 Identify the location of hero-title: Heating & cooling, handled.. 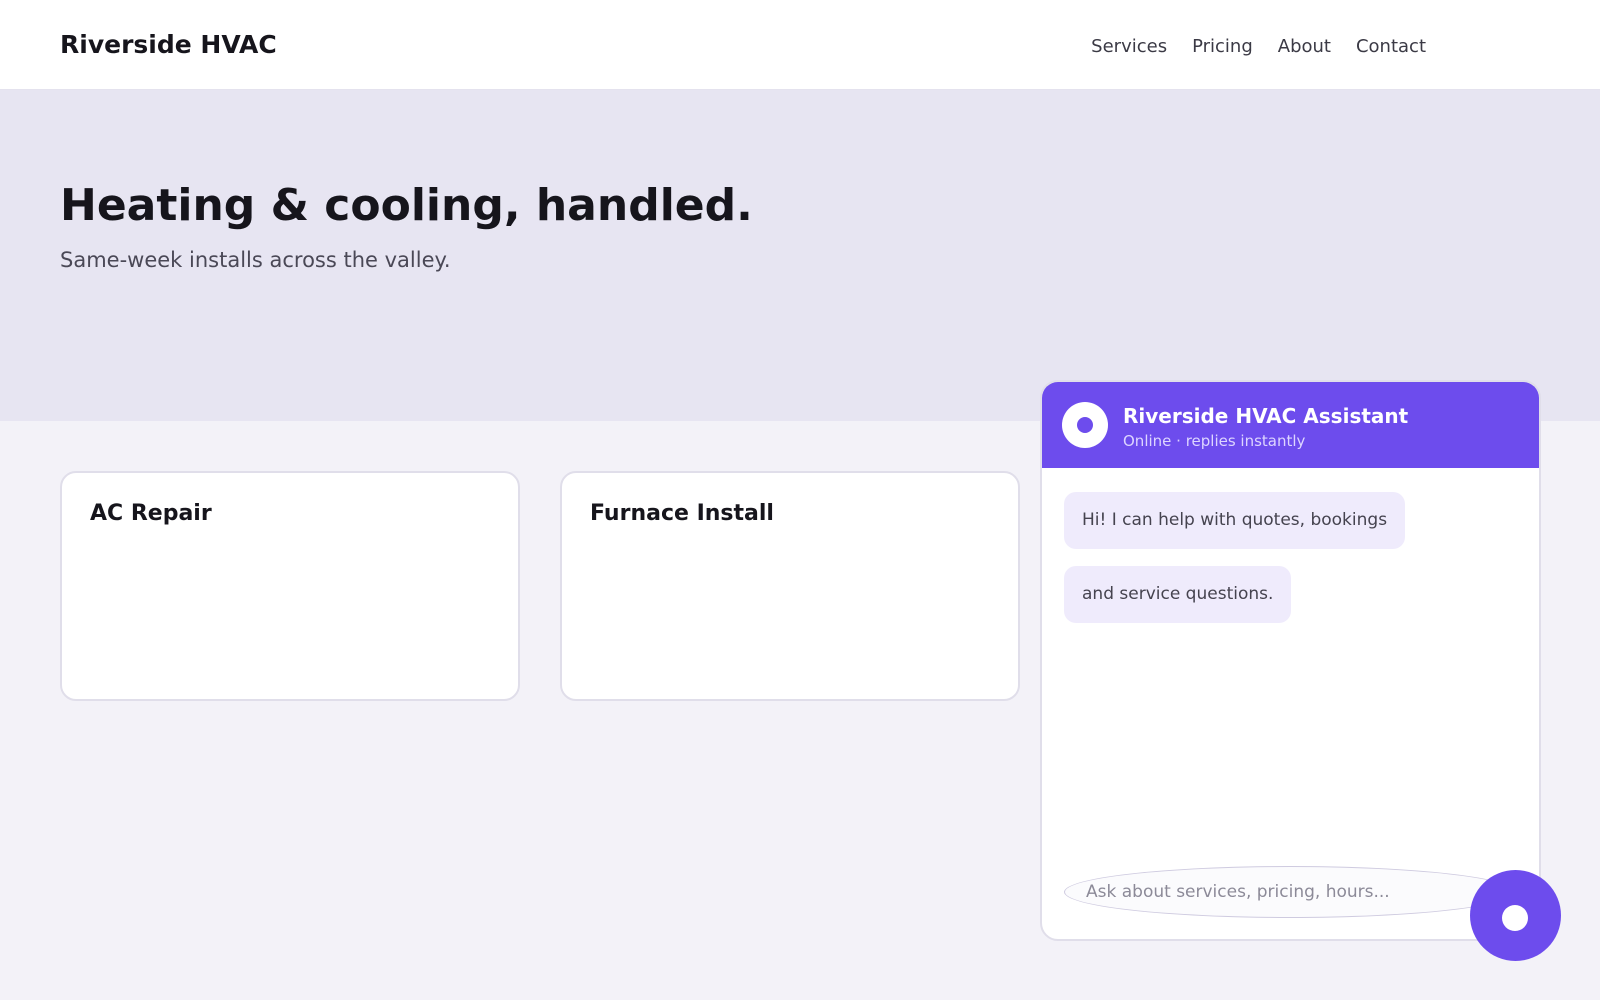
(406, 205).